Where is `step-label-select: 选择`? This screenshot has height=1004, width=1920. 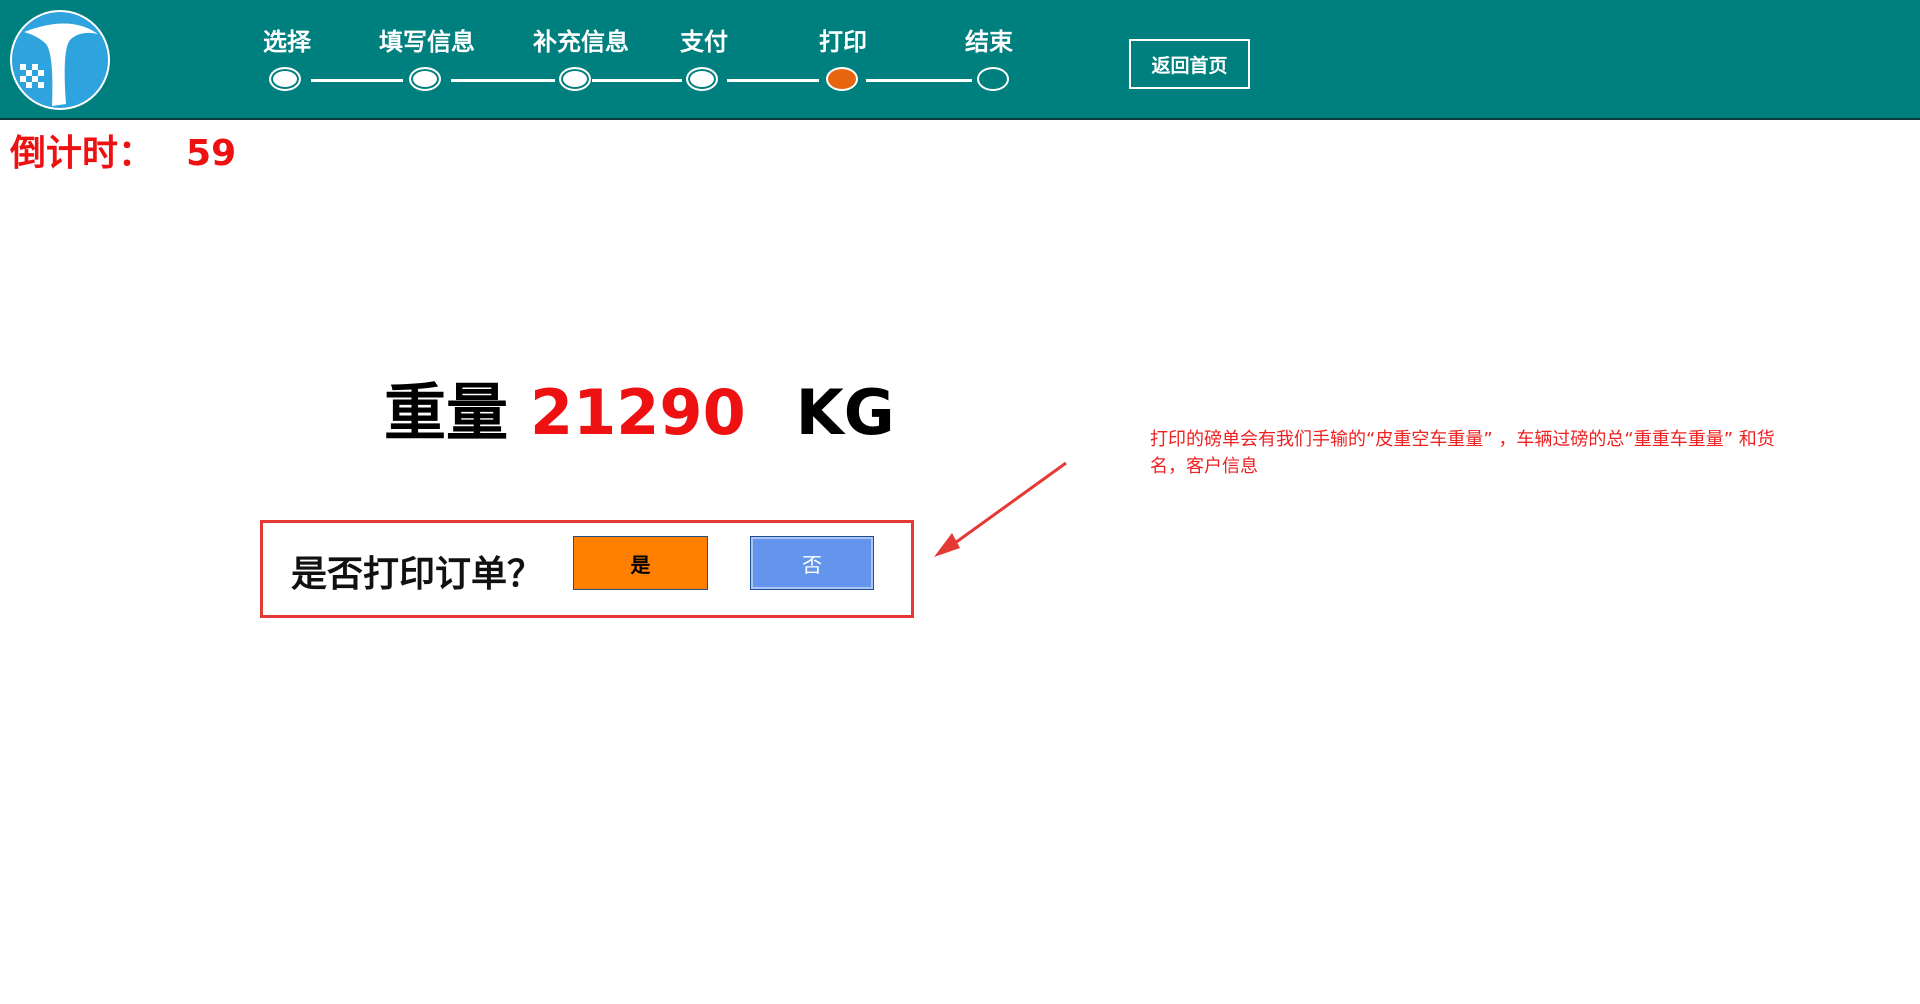 step-label-select: 选择 is located at coordinates (287, 42).